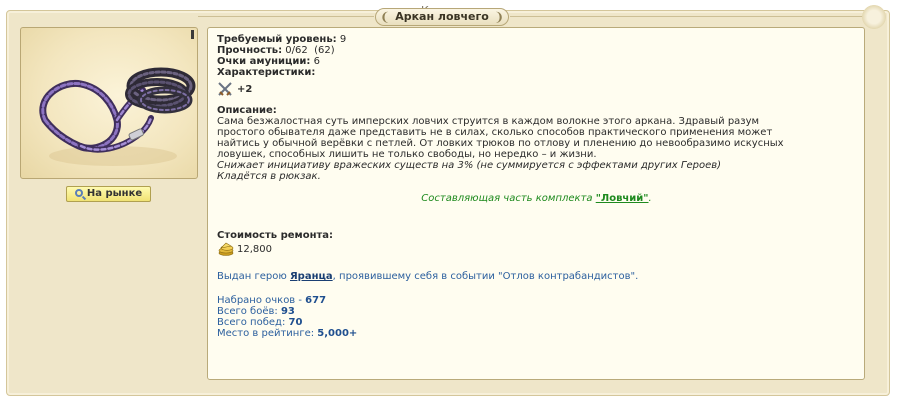 The height and width of the screenshot is (402, 900). What do you see at coordinates (269, 176) in the screenshot?
I see `storage-line: Кладётся в рюкзак.` at bounding box center [269, 176].